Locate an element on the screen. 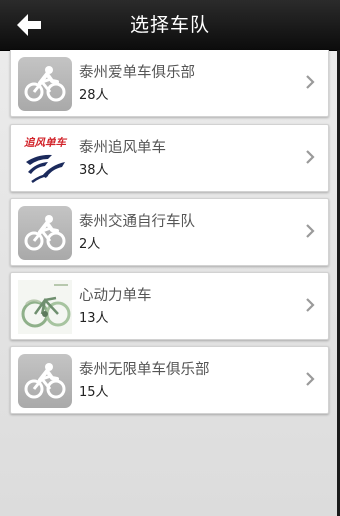 The width and height of the screenshot is (340, 516). page-title: 选择车队 is located at coordinates (169, 25).